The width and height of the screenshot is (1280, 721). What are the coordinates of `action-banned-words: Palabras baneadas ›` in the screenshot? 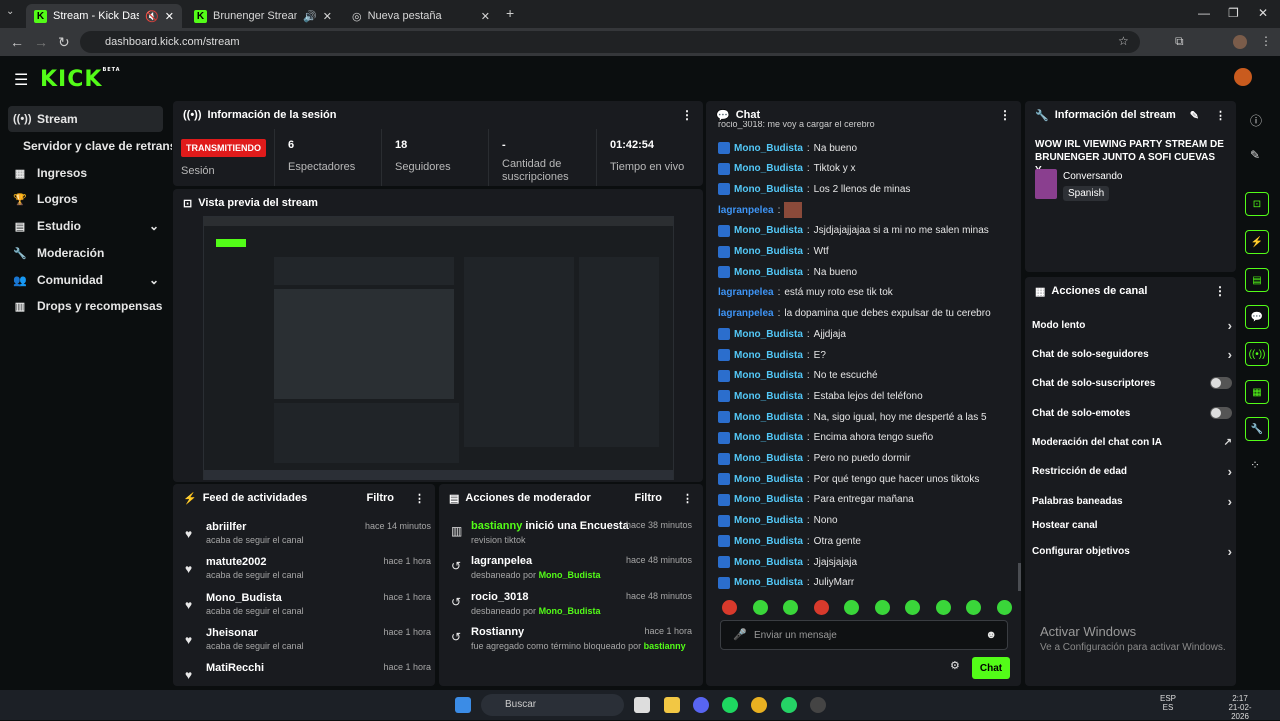 It's located at (1132, 501).